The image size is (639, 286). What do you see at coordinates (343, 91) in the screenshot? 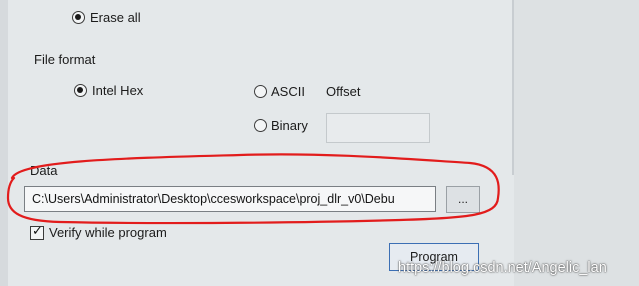
I see `offset-label: Offset` at bounding box center [343, 91].